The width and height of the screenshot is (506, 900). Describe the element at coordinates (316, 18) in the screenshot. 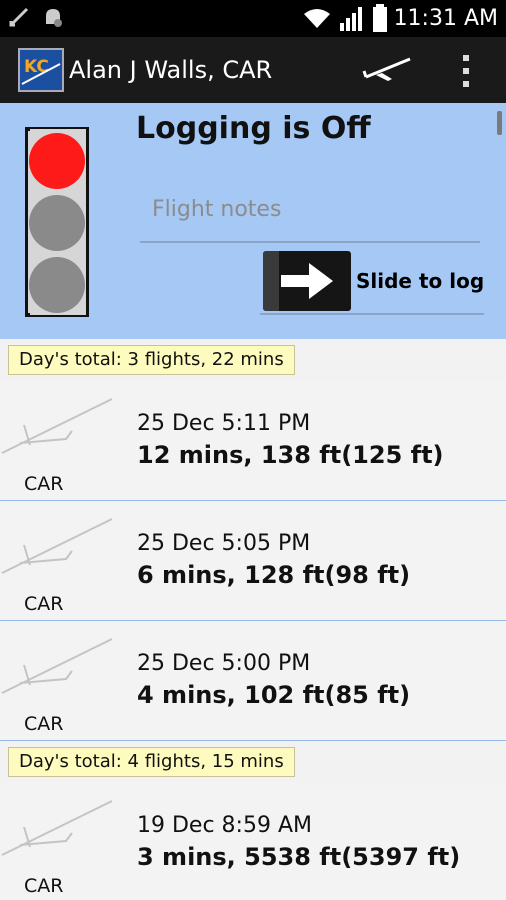

I see `wifi-icon` at that location.